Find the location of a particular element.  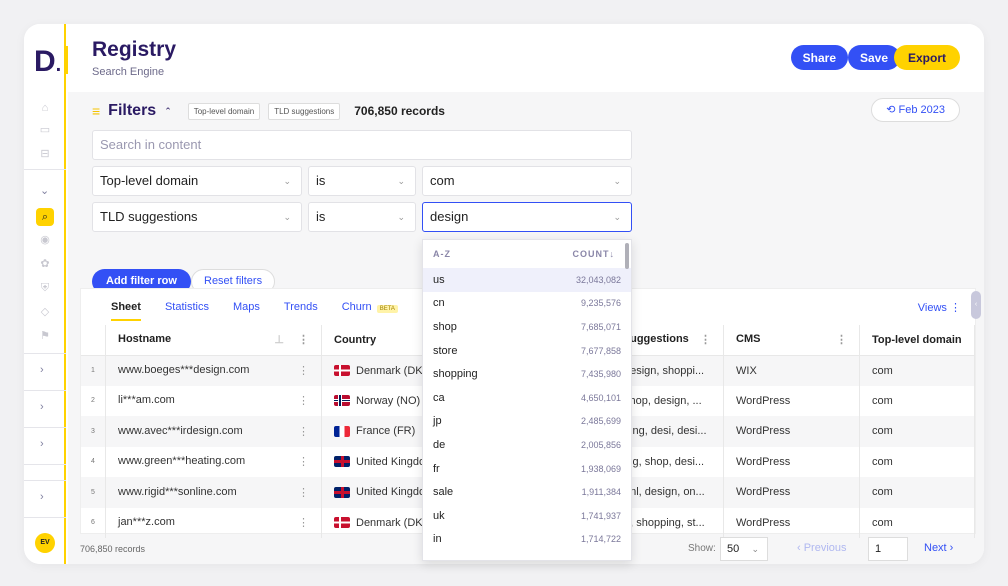

signpost-icon: ⚑ is located at coordinates (45, 336).